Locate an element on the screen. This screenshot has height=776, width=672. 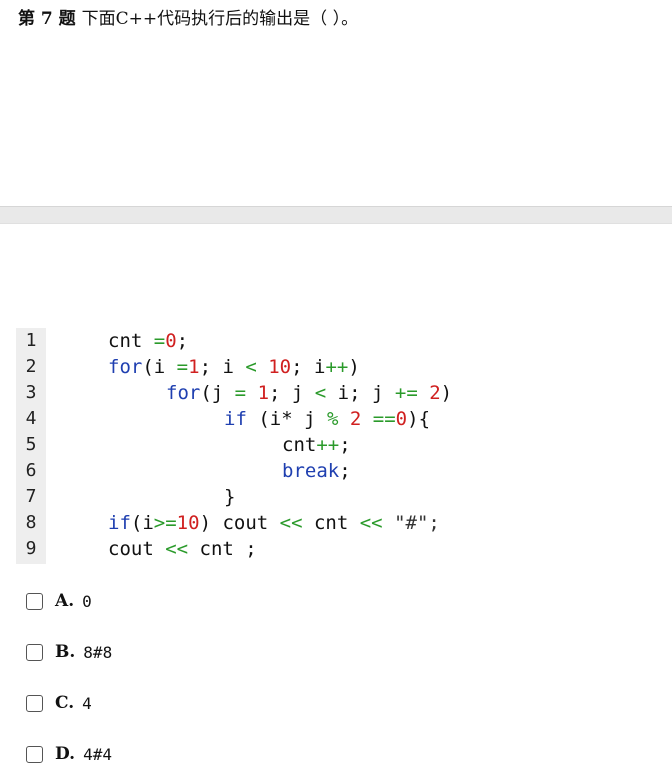
code-text: cout << cnt ; is located at coordinates (182, 549).